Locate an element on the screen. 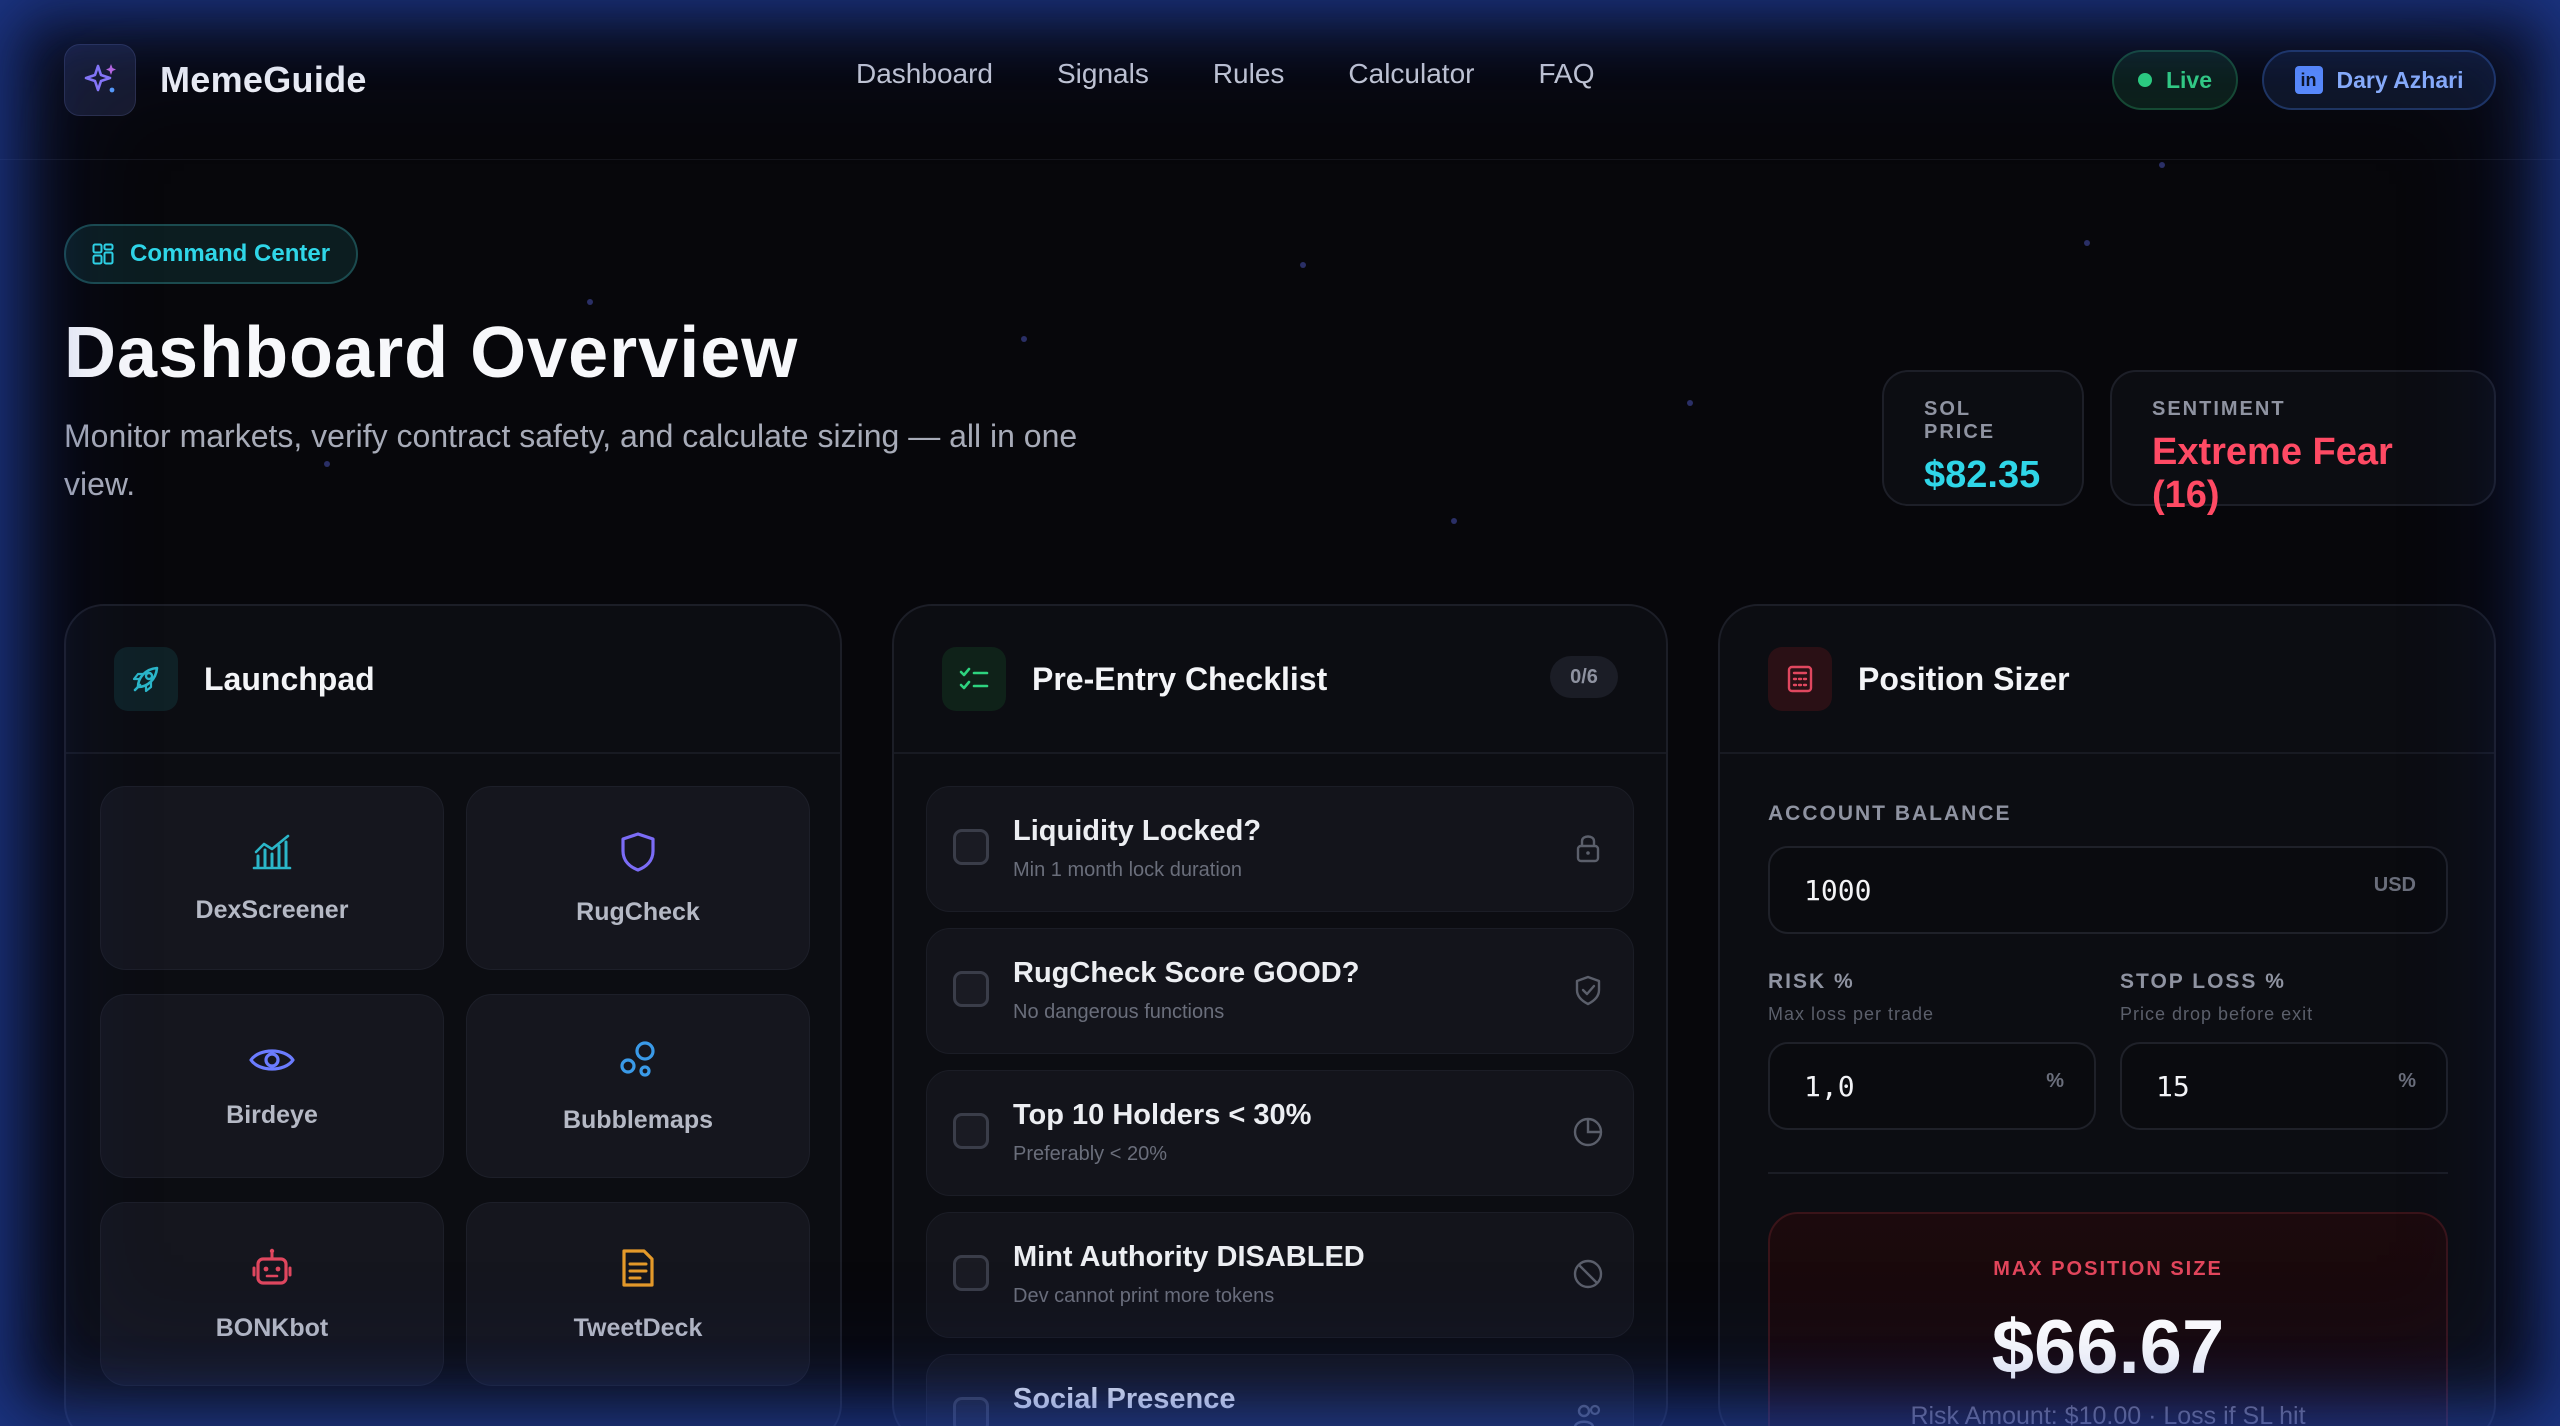 This screenshot has width=2560, height=1426. checklist-count-badge: 0/6 is located at coordinates (1584, 677).